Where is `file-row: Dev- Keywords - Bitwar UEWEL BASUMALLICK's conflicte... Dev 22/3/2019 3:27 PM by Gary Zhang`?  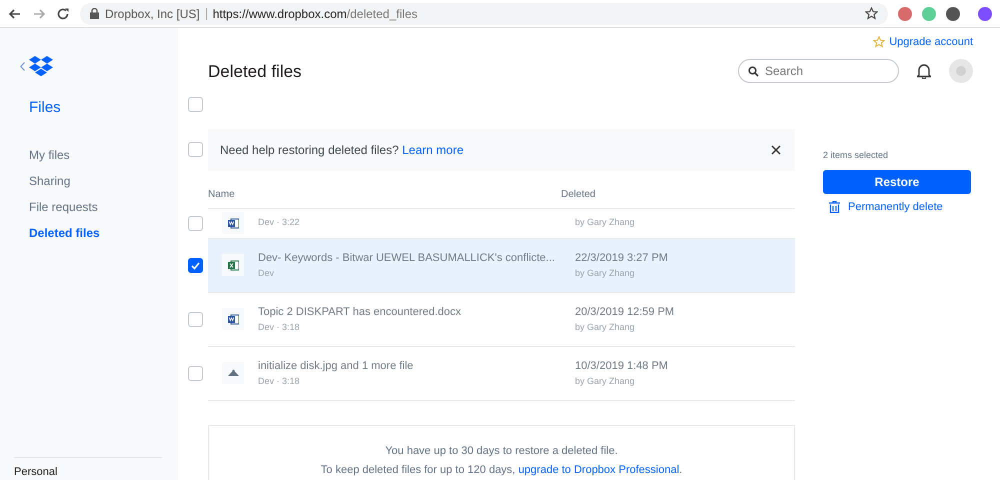
file-row: Dev- Keywords - Bitwar UEWEL BASUMALLICK's conflicte... Dev 22/3/2019 3:27 PM by Gary Zhang is located at coordinates (501, 265).